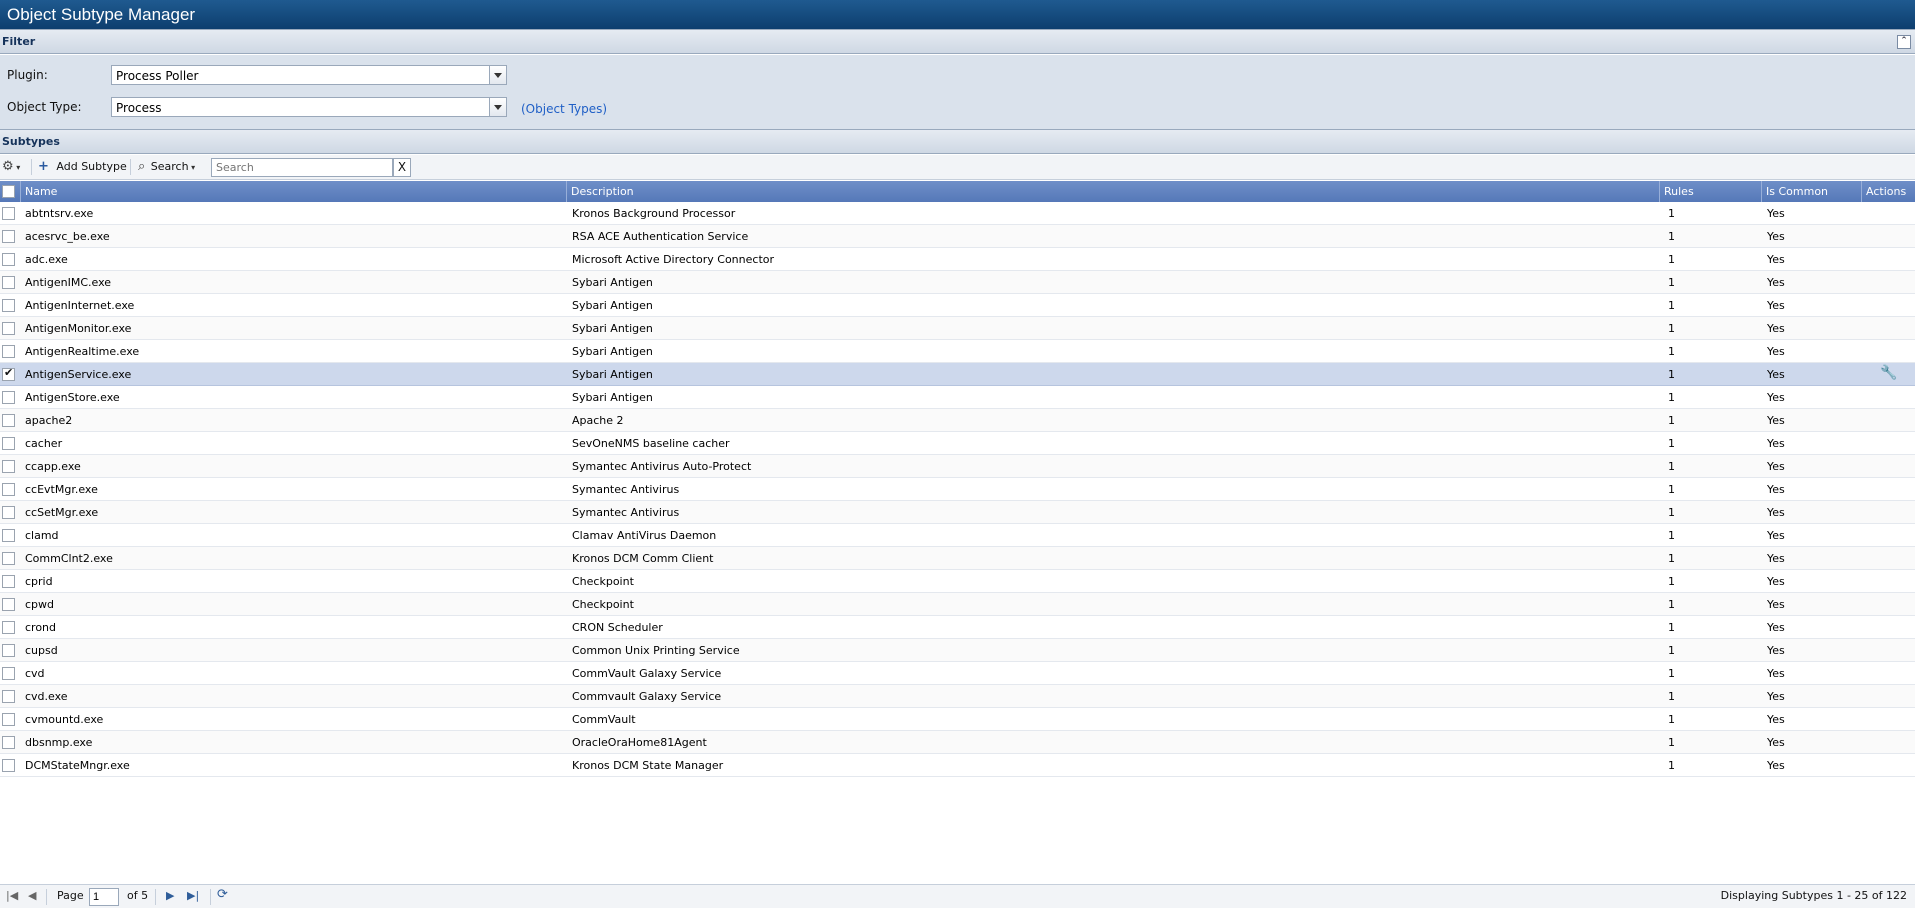 The width and height of the screenshot is (1915, 908). I want to click on first-page-icon: |◀, so click(12, 895).